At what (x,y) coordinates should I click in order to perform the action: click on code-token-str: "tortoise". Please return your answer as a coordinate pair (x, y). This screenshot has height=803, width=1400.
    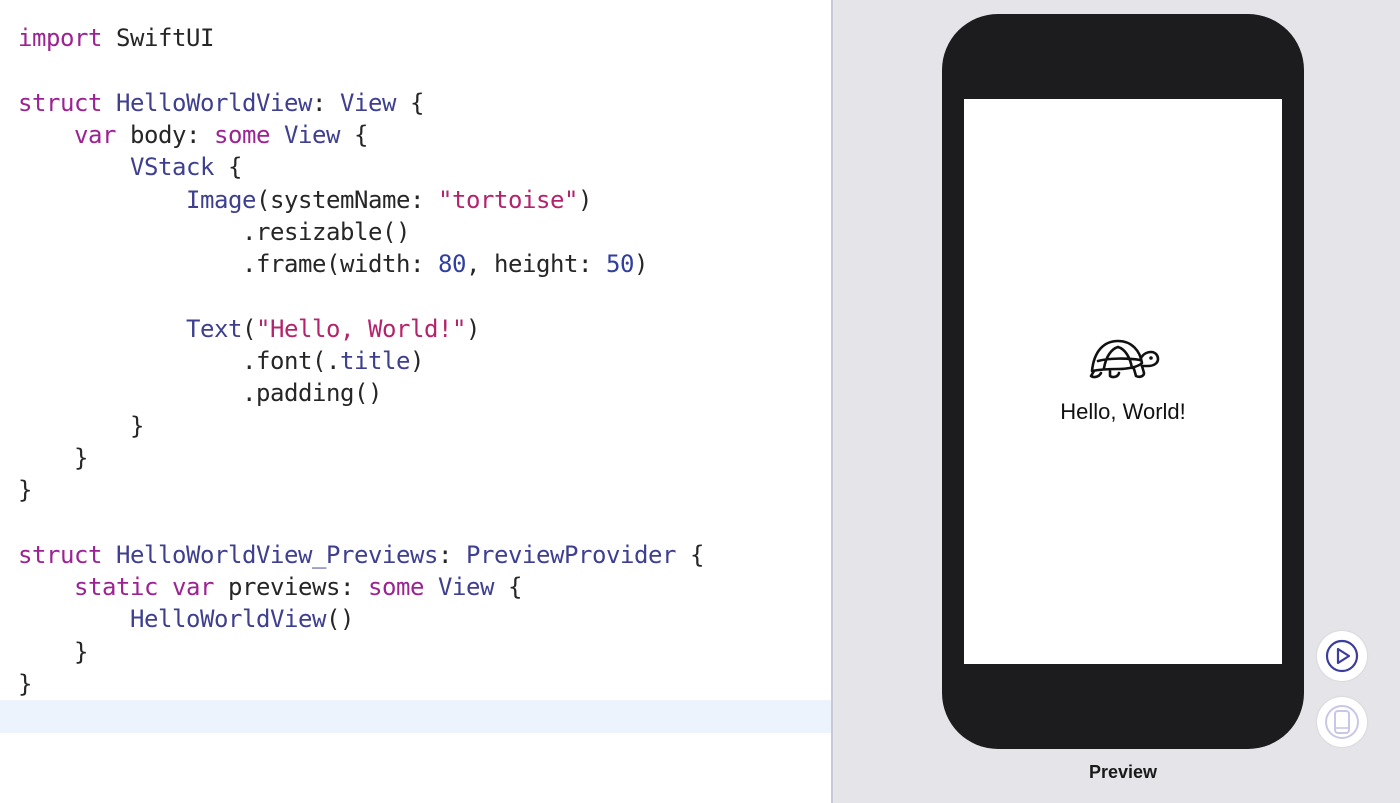
    Looking at the image, I should click on (508, 199).